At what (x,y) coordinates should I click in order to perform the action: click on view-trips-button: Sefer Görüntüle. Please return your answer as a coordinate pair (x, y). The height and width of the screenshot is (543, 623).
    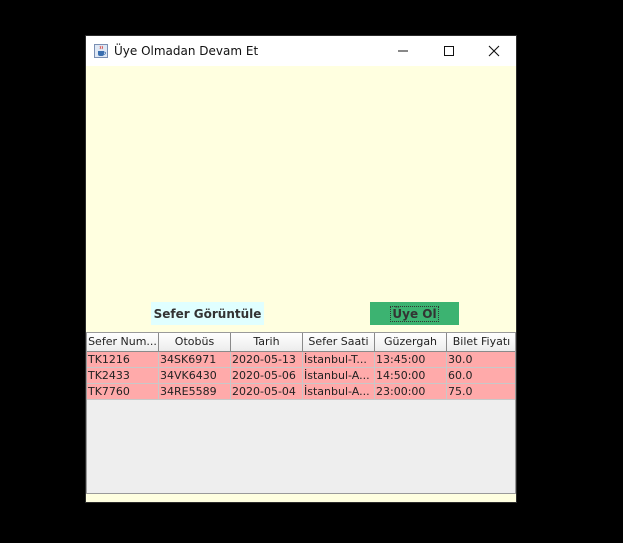
    Looking at the image, I should click on (207, 313).